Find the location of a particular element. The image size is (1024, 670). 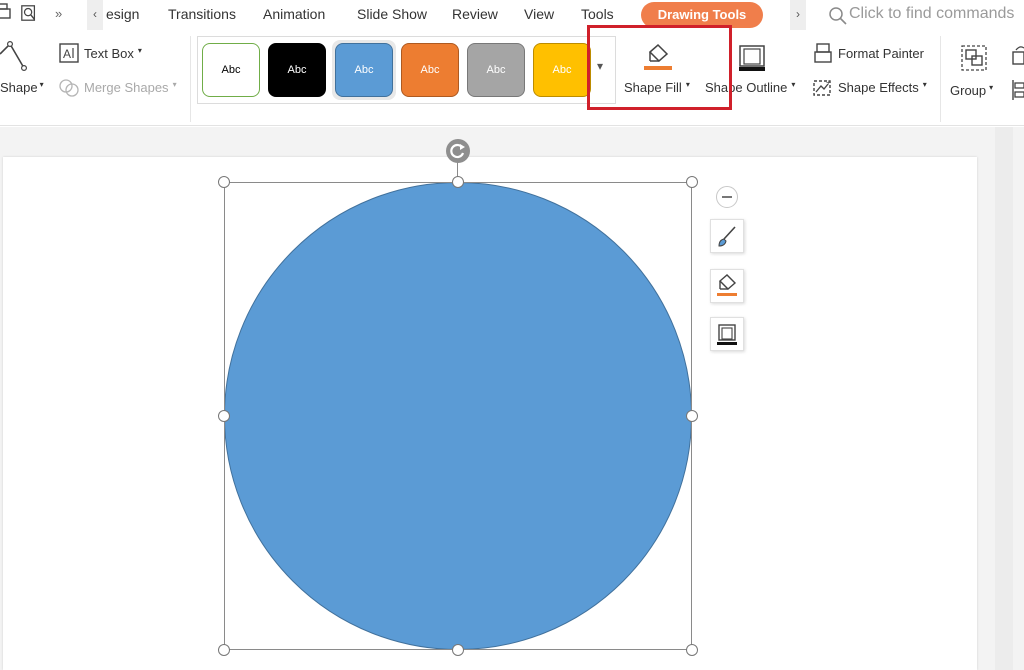

format-painter-icon is located at coordinates (823, 53).